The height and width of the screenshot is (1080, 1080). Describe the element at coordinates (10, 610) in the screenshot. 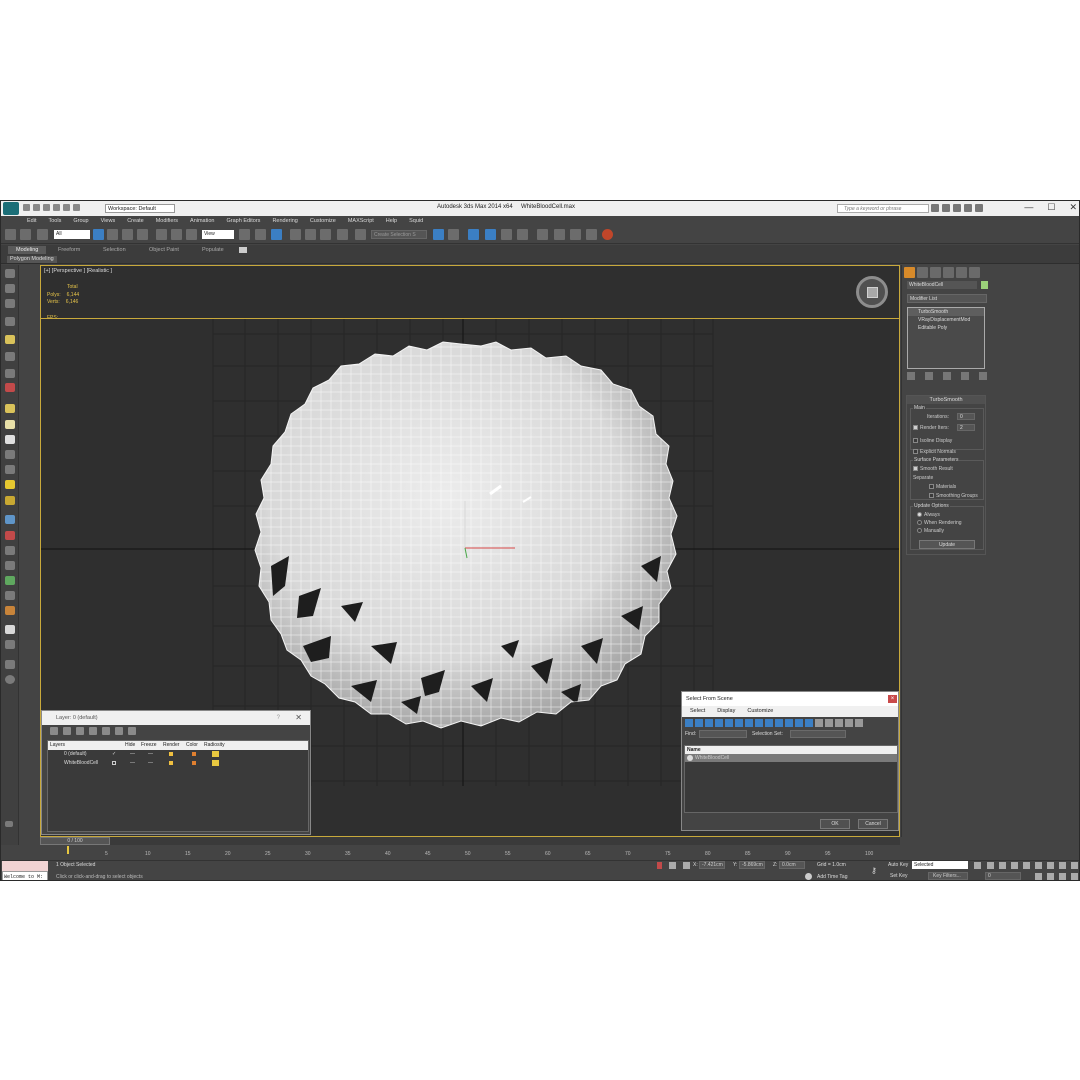

I see `crowd-icon` at that location.